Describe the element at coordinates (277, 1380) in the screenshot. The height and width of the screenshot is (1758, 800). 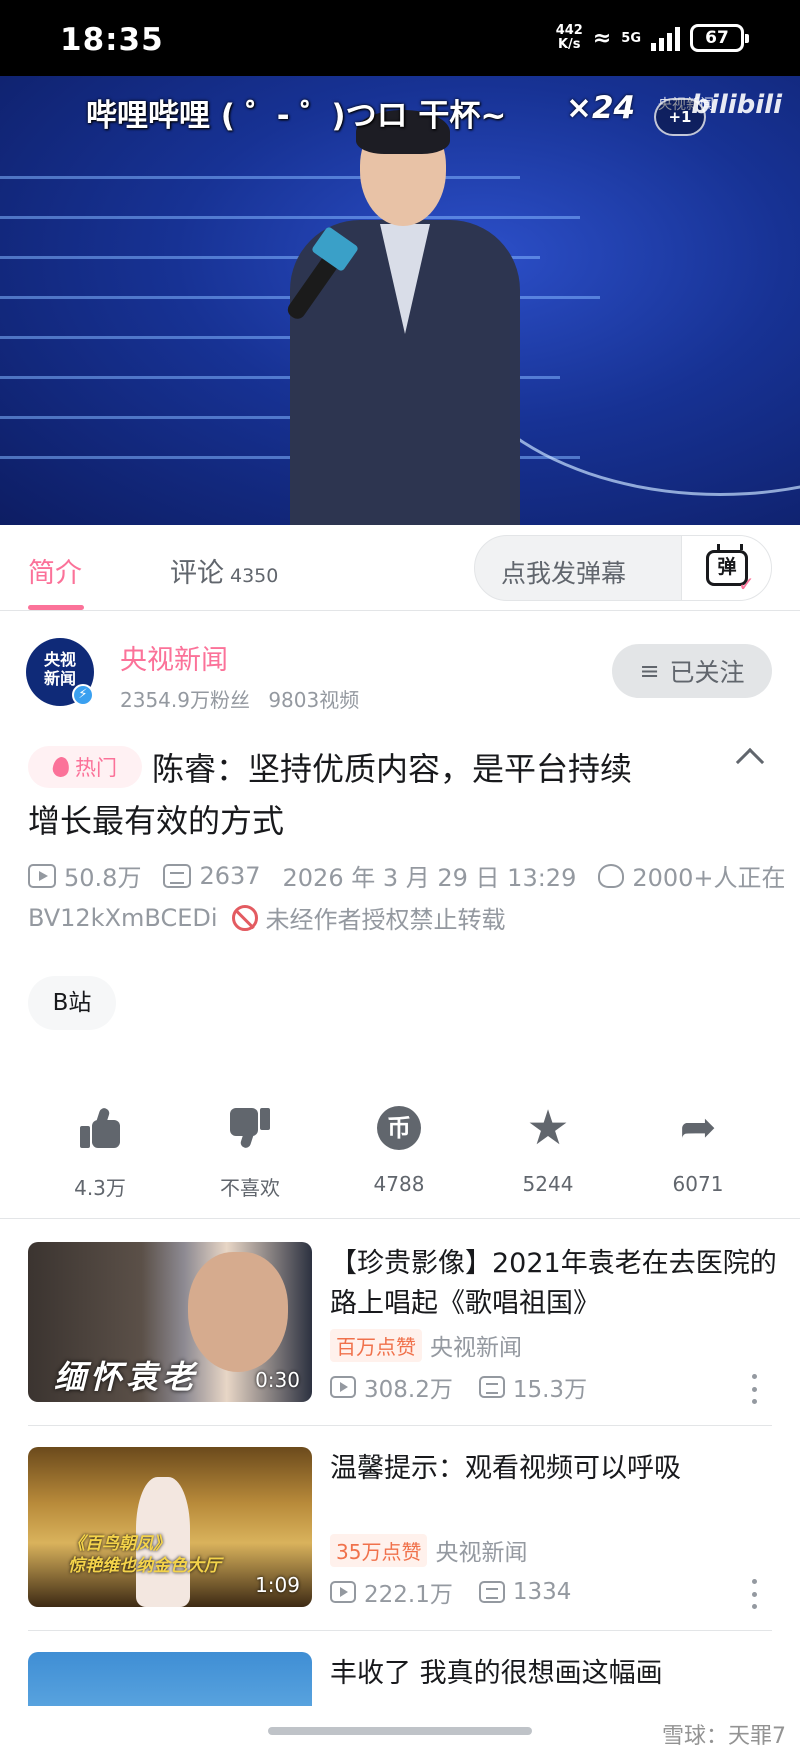
I see `video-duration: 0:30` at that location.